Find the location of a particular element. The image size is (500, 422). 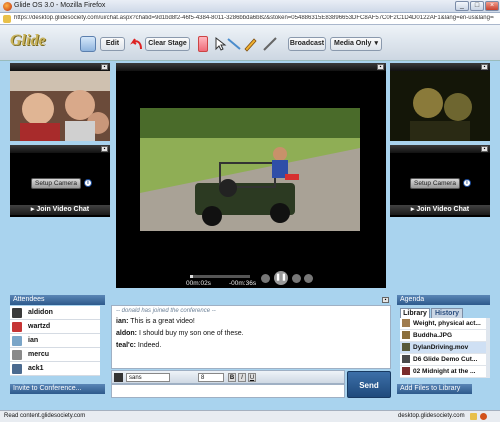

list-item: mercu is located at coordinates (55, 355).